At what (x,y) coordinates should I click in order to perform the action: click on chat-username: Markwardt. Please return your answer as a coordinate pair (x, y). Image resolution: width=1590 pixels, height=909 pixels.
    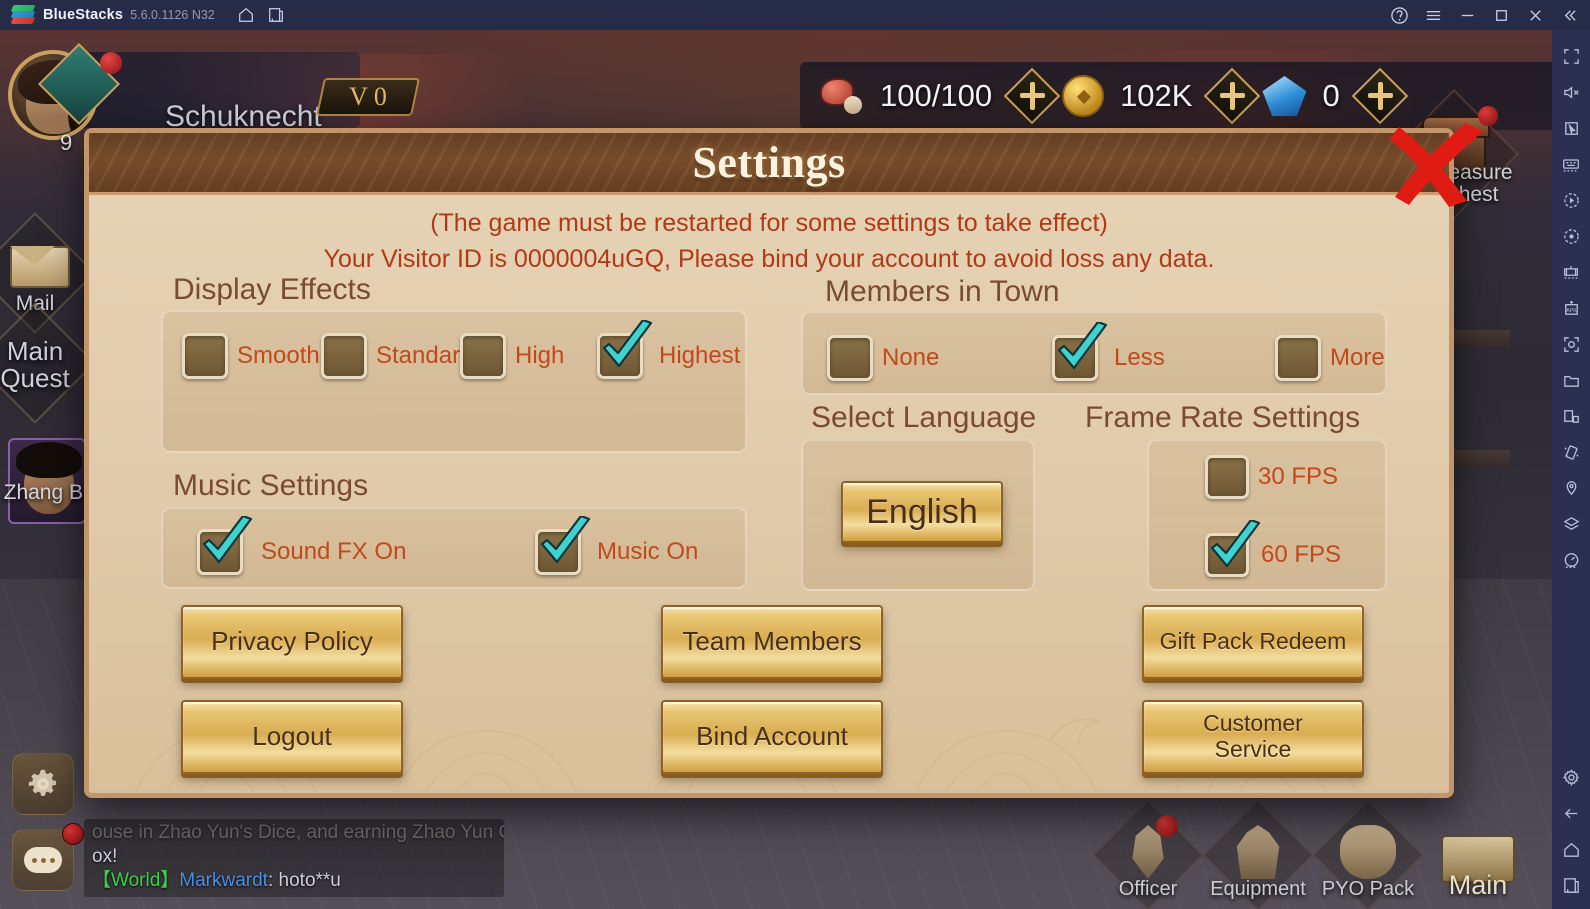
    Looking at the image, I should click on (223, 880).